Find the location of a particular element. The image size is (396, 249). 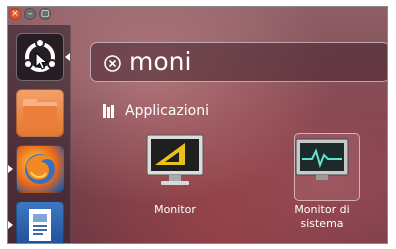

window-controls: × – ▢ is located at coordinates (30, 14).